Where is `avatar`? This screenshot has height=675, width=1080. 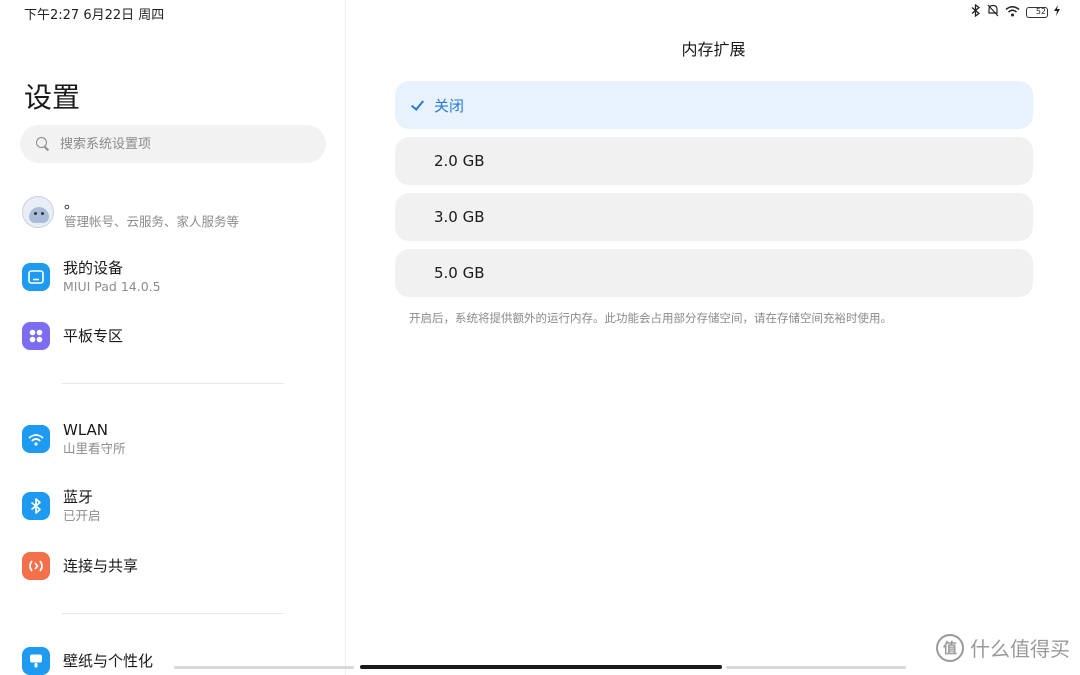 avatar is located at coordinates (38, 212).